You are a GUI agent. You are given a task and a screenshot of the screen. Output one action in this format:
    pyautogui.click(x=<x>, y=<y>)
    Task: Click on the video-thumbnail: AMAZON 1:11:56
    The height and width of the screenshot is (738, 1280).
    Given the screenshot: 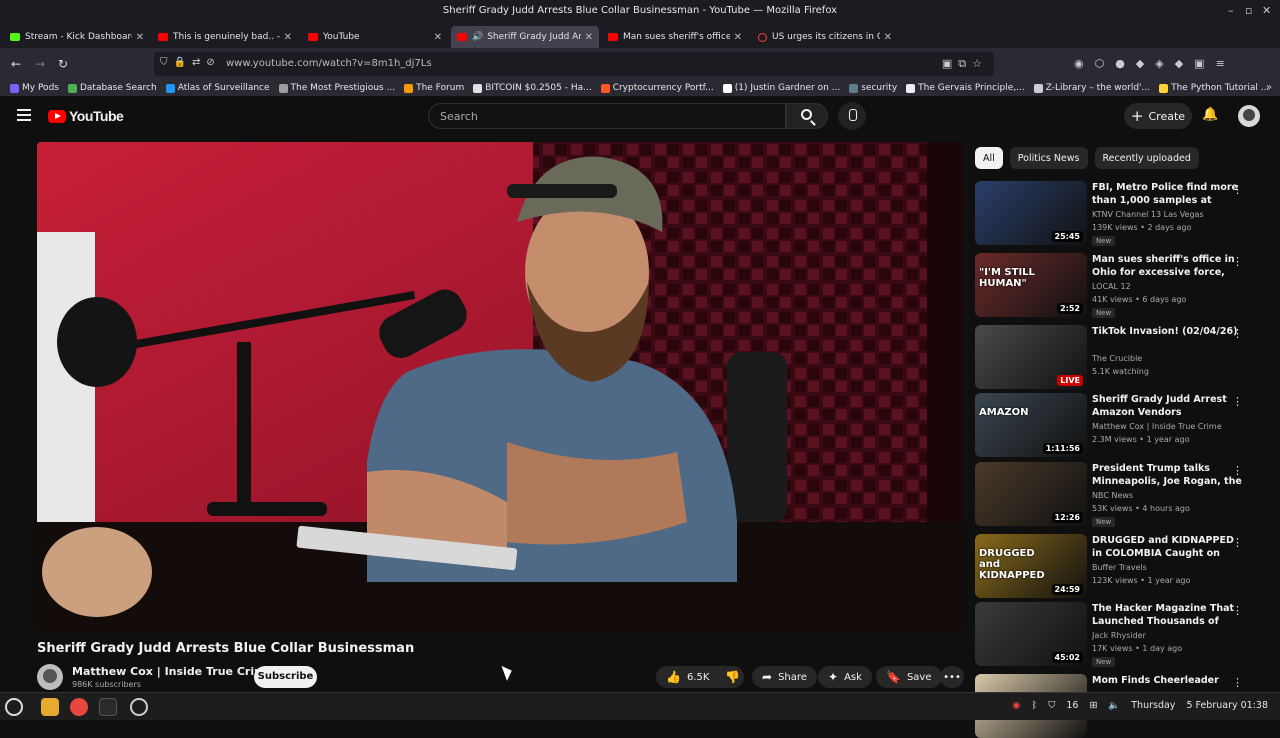 What is the action you would take?
    pyautogui.click(x=1031, y=425)
    